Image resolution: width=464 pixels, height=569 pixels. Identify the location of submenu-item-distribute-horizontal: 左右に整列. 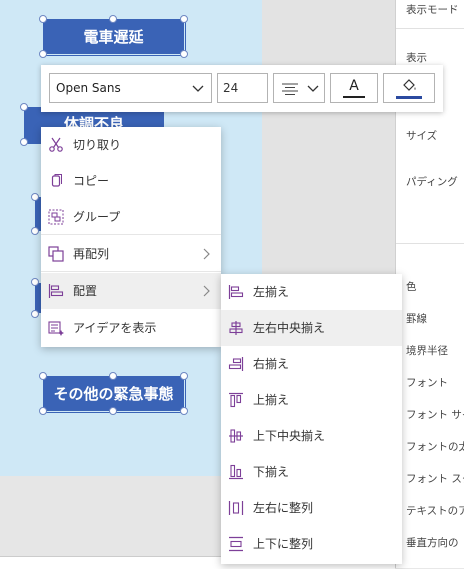
(311, 508).